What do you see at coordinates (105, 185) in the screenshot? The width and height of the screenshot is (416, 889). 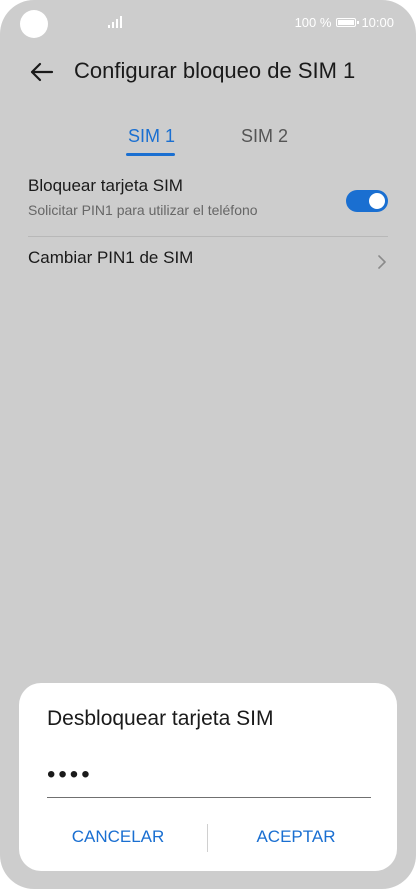 I see `lock-sim-title: Bloquear tarjeta SIM` at bounding box center [105, 185].